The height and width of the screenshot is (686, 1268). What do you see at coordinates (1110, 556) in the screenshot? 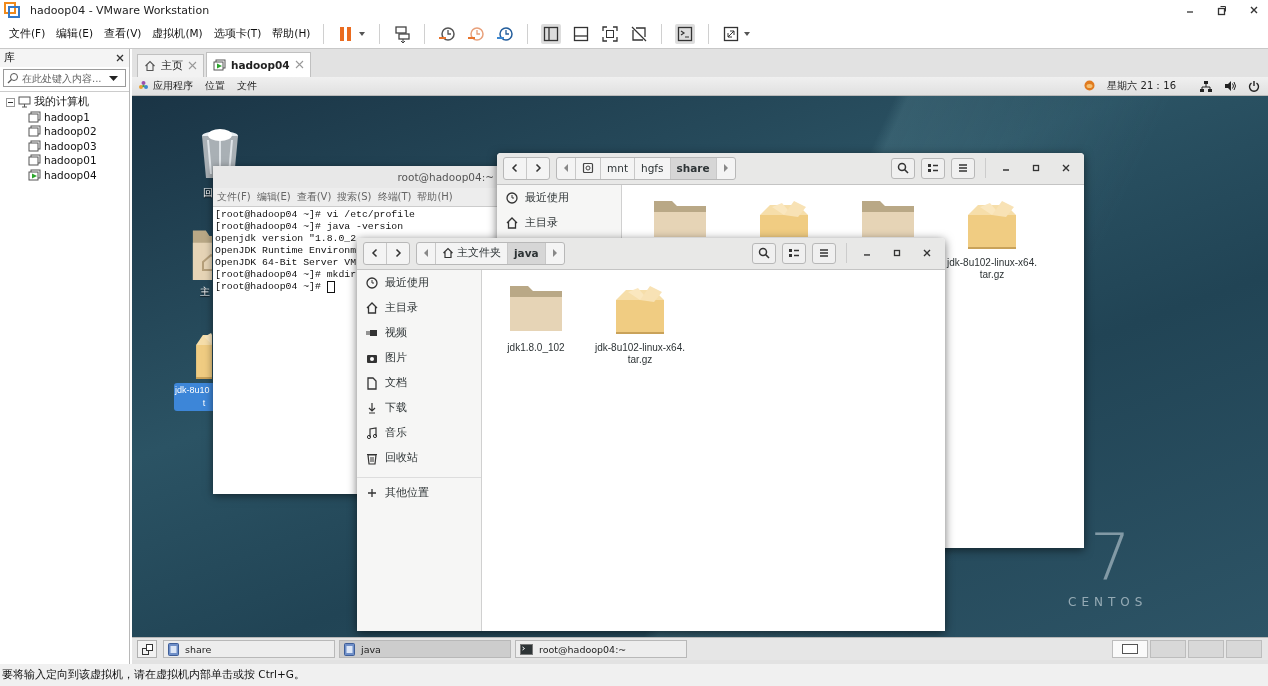
I see `logo-number: 7` at bounding box center [1110, 556].